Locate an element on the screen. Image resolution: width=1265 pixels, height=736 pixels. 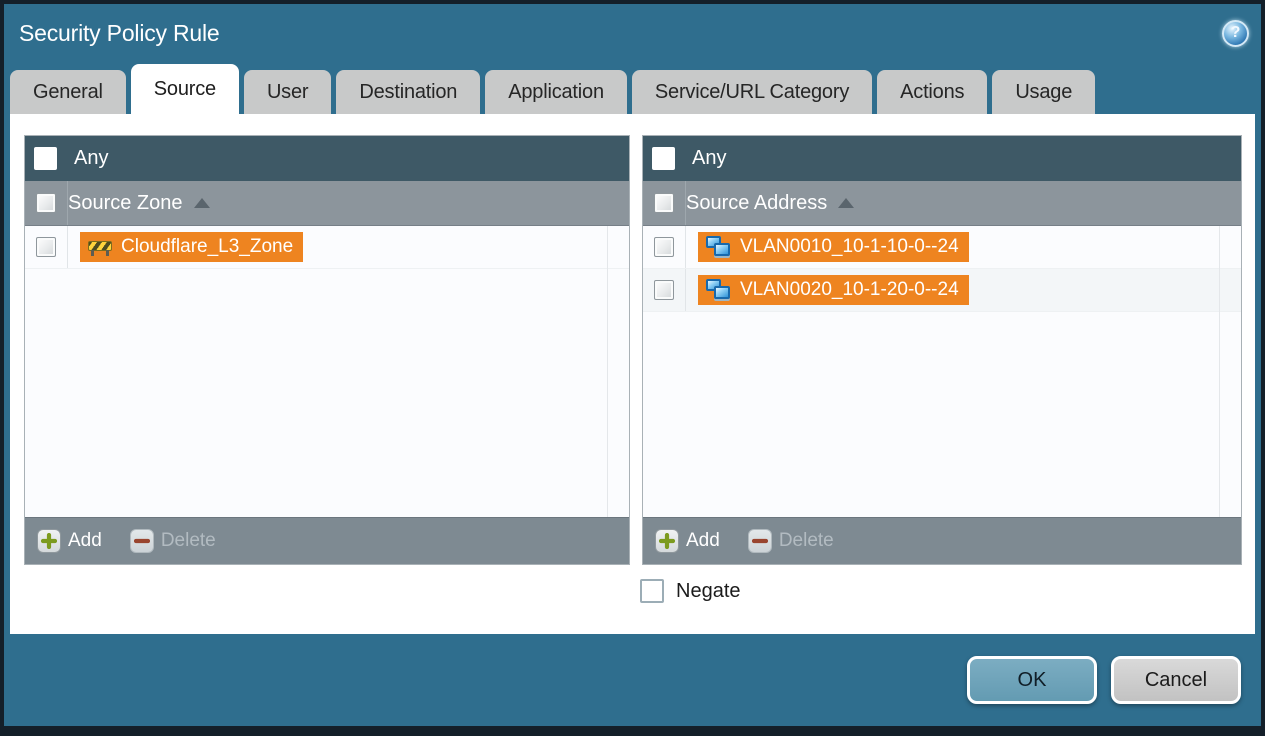
column-header-label: Source Zone is located at coordinates (125, 202).